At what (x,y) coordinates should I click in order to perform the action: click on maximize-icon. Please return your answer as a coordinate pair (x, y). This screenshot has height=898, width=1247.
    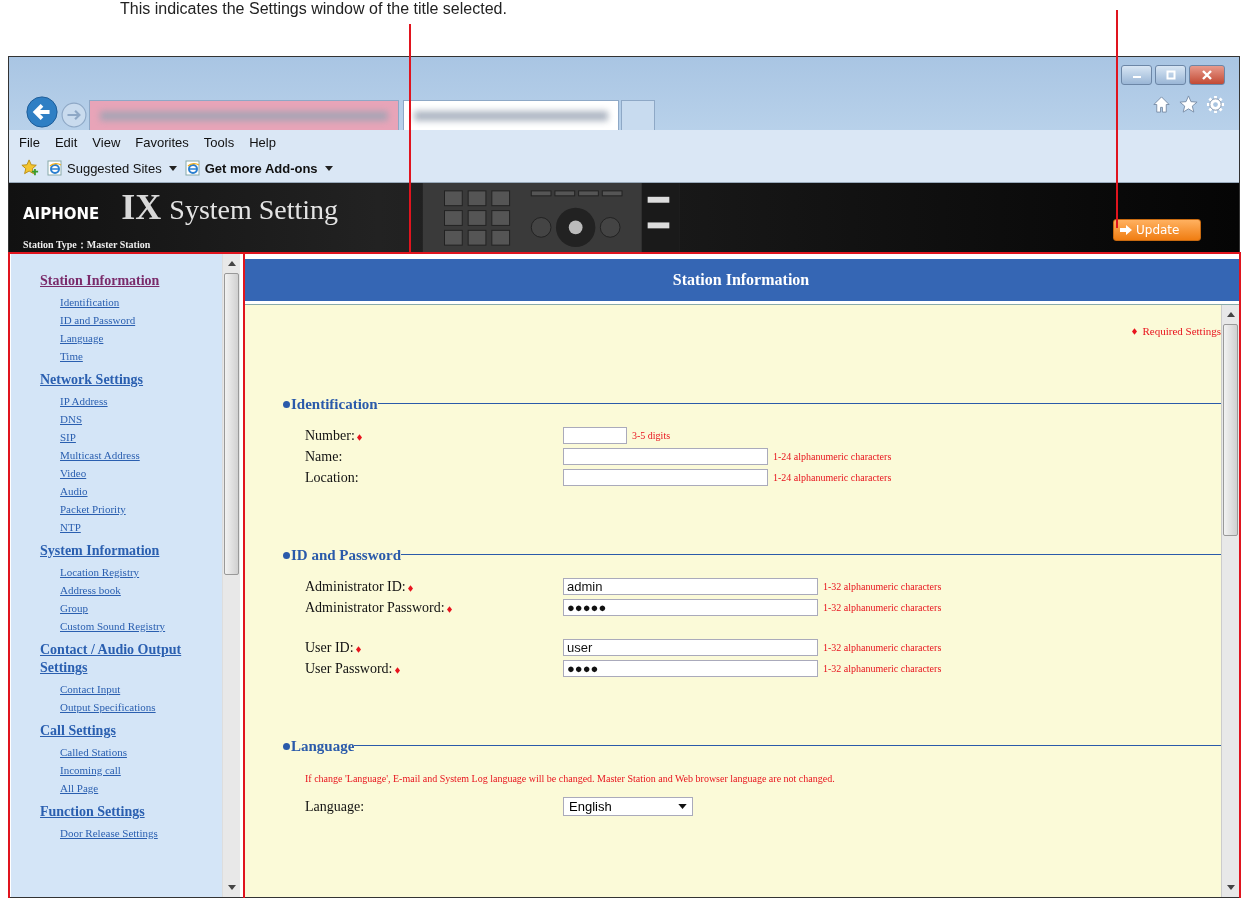
    Looking at the image, I should click on (1170, 75).